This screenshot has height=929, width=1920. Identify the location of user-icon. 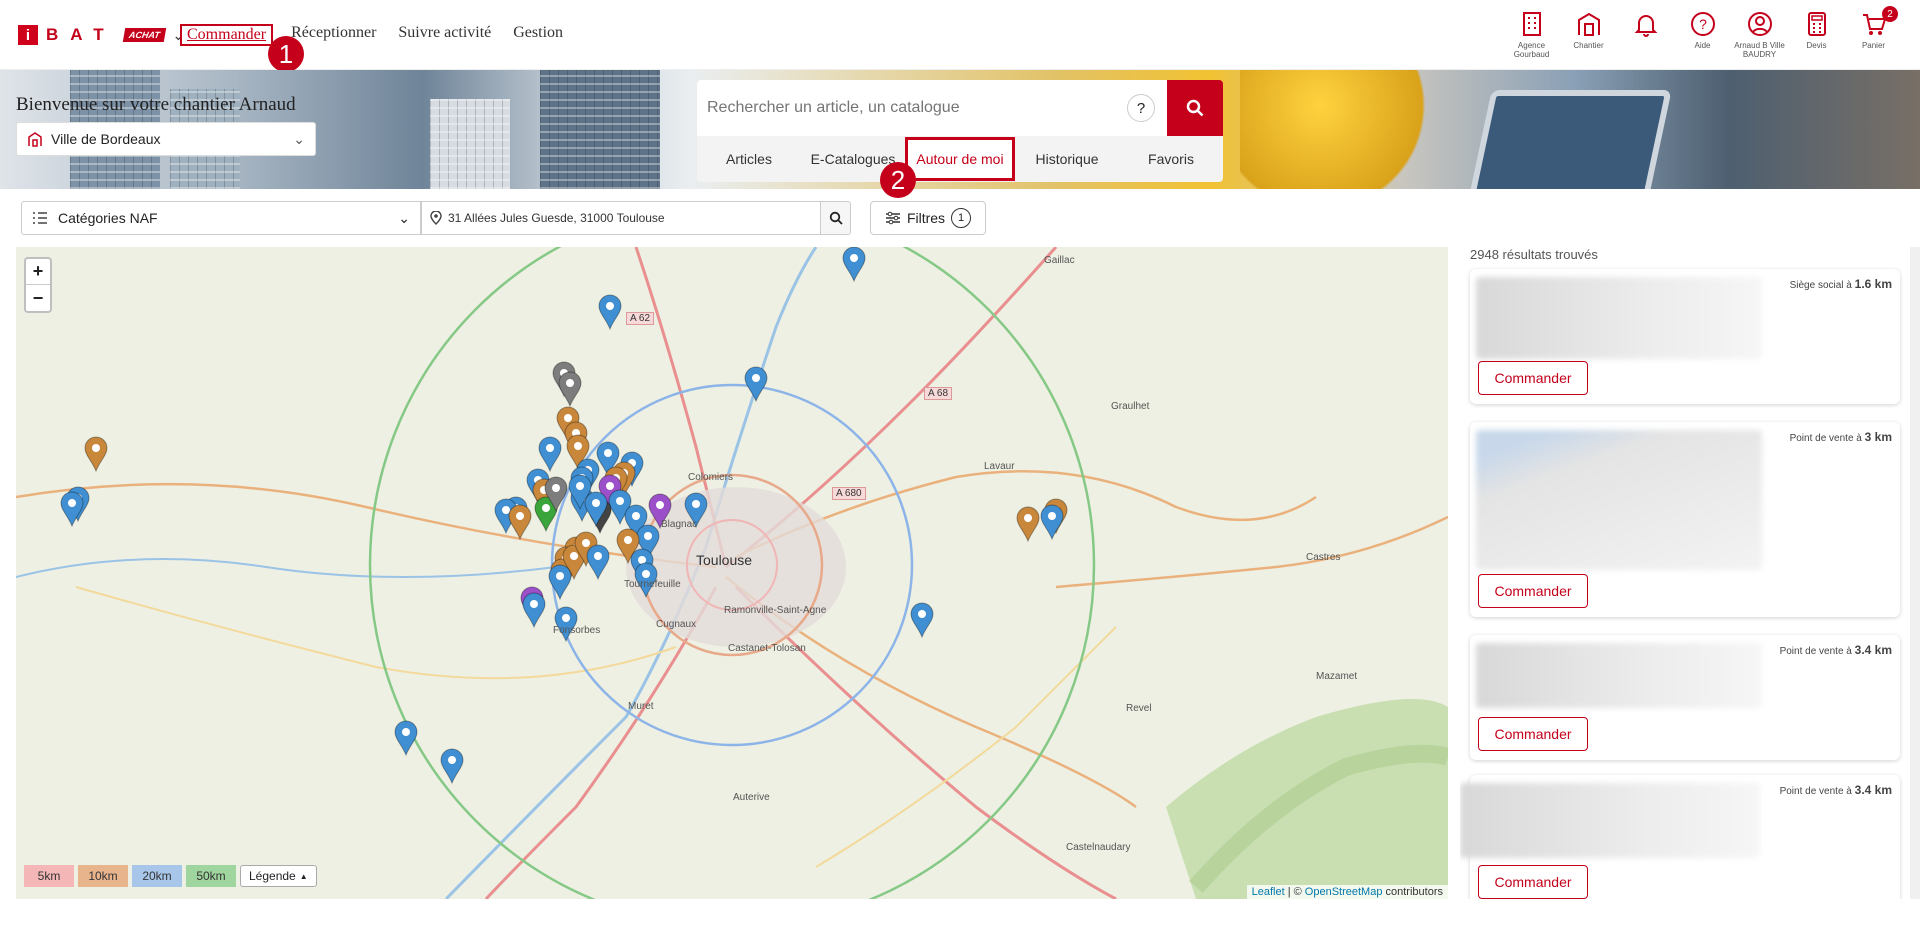
(1759, 24).